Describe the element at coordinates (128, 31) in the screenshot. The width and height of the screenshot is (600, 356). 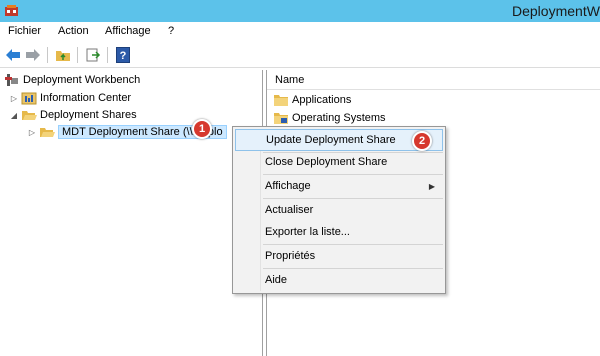
I see `menu-affichage: Affichage` at that location.